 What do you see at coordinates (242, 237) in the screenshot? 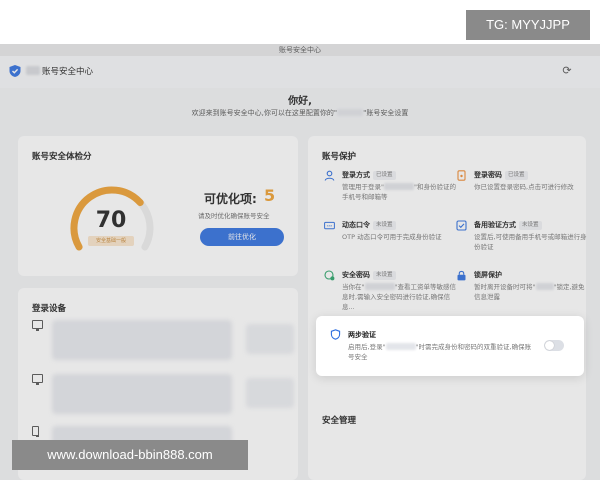
I see `go-optimize-button: 前往优化` at bounding box center [242, 237].